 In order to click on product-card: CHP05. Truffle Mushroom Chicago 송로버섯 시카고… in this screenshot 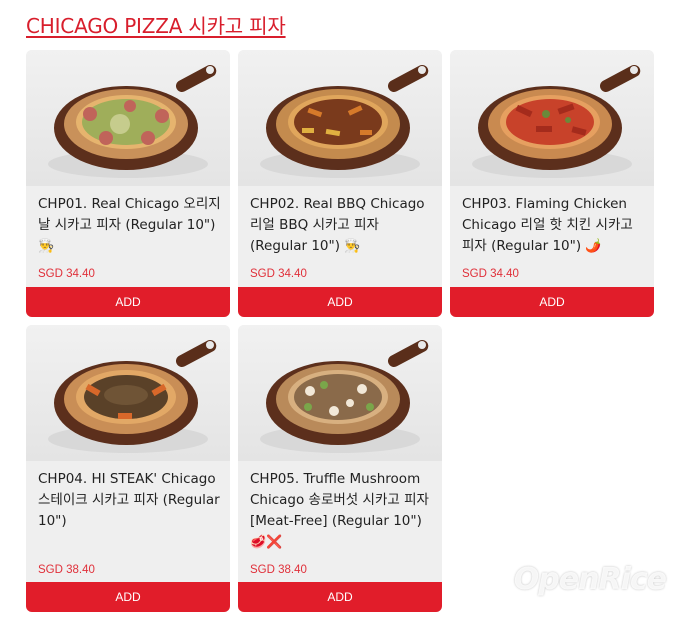, I will do `click(340, 468)`.